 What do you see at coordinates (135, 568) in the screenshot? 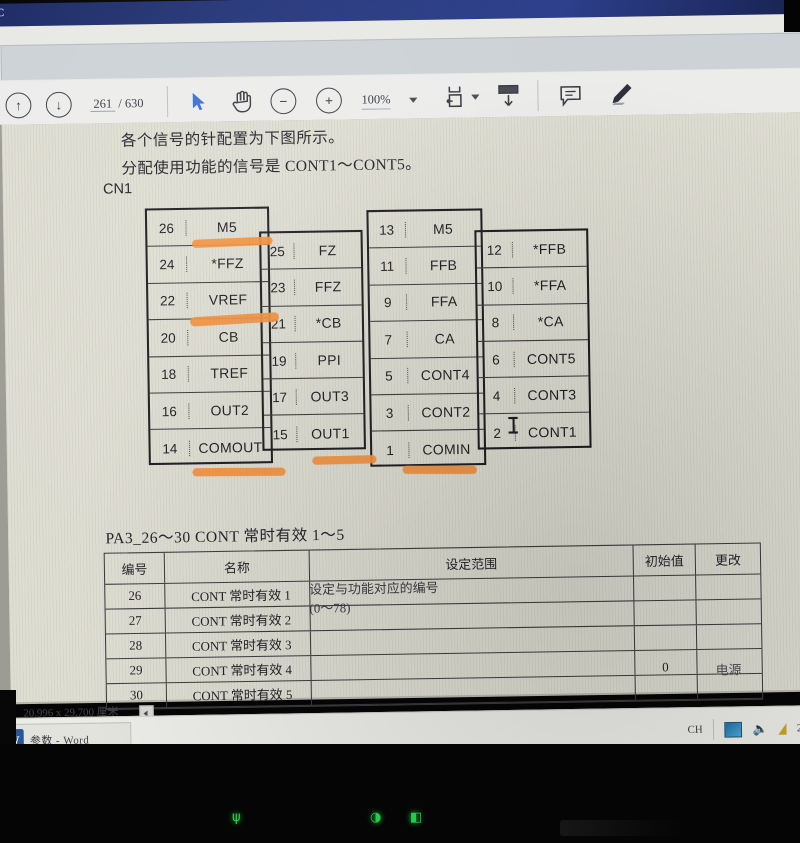
I see `header-cell-no: 编号` at bounding box center [135, 568].